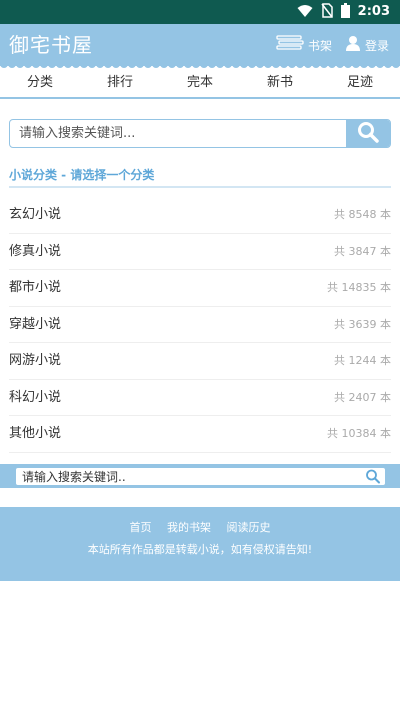 The height and width of the screenshot is (711, 400). I want to click on login-link: 登录, so click(367, 46).